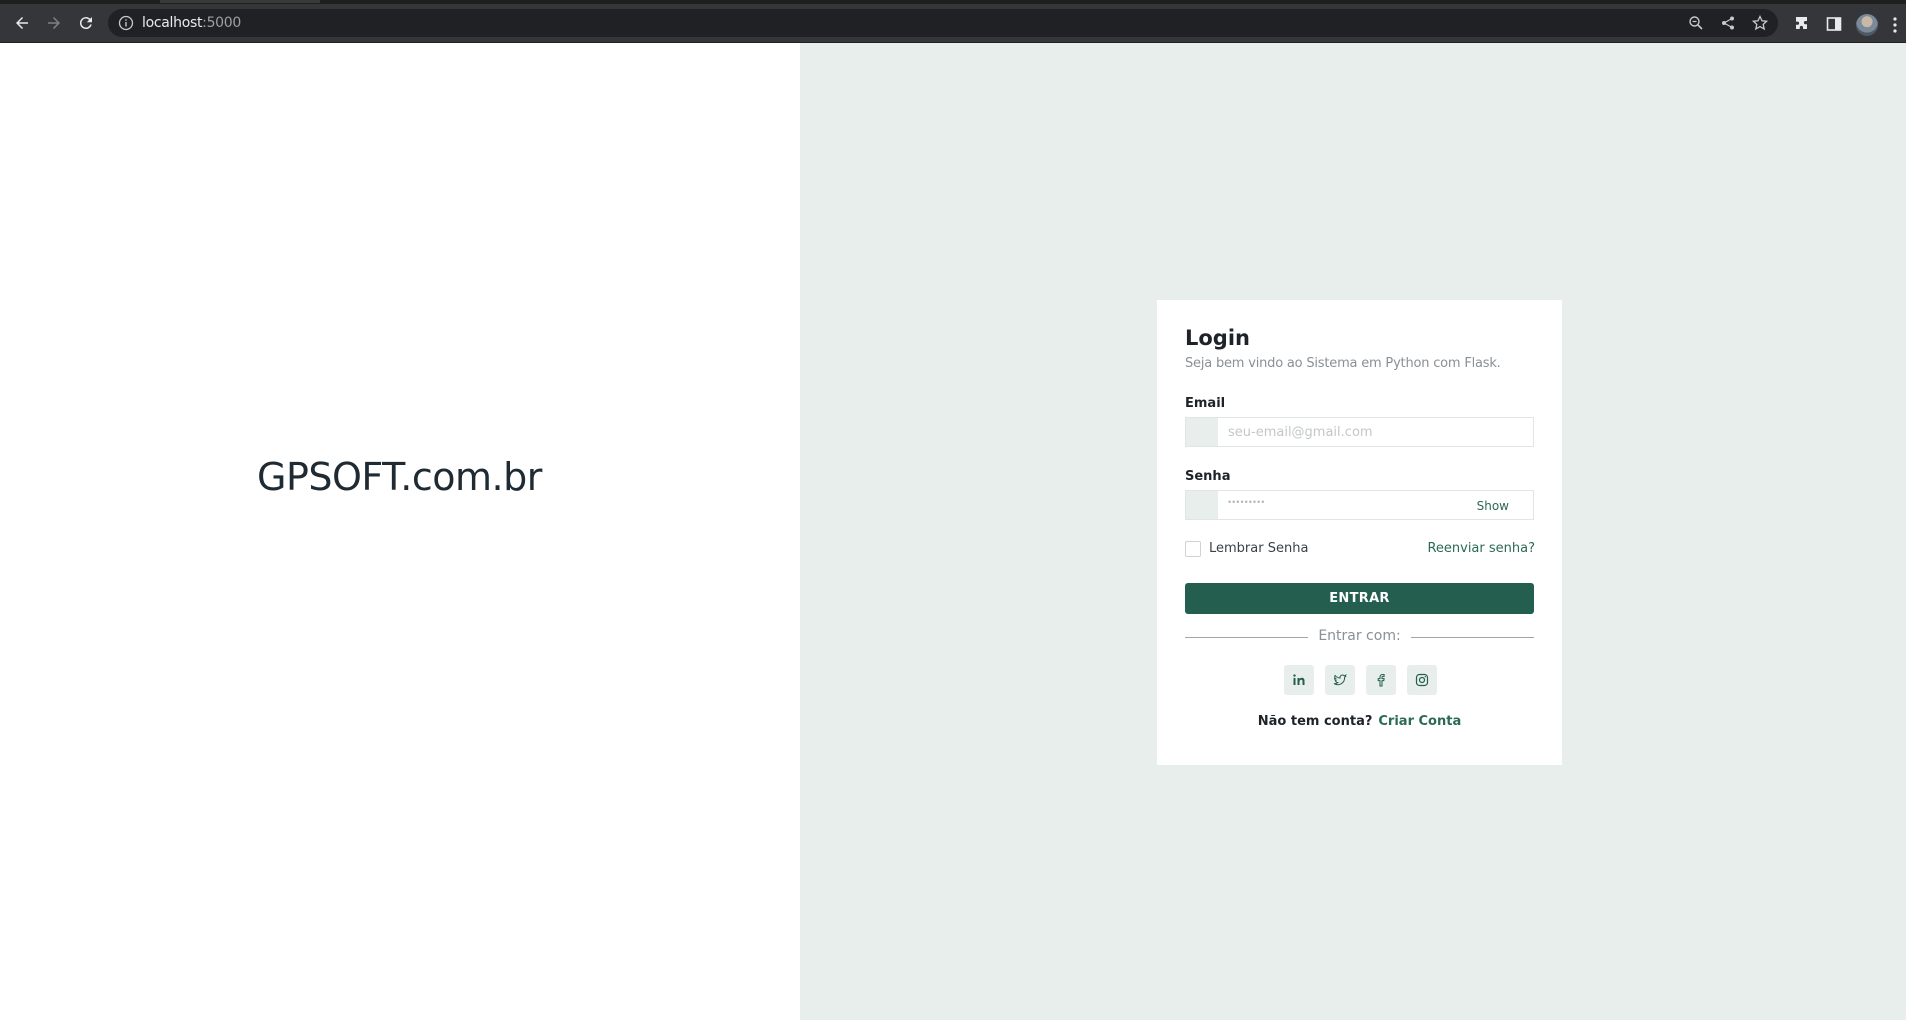 The width and height of the screenshot is (1906, 1020). I want to click on bookmark-star-icon, so click(1760, 23).